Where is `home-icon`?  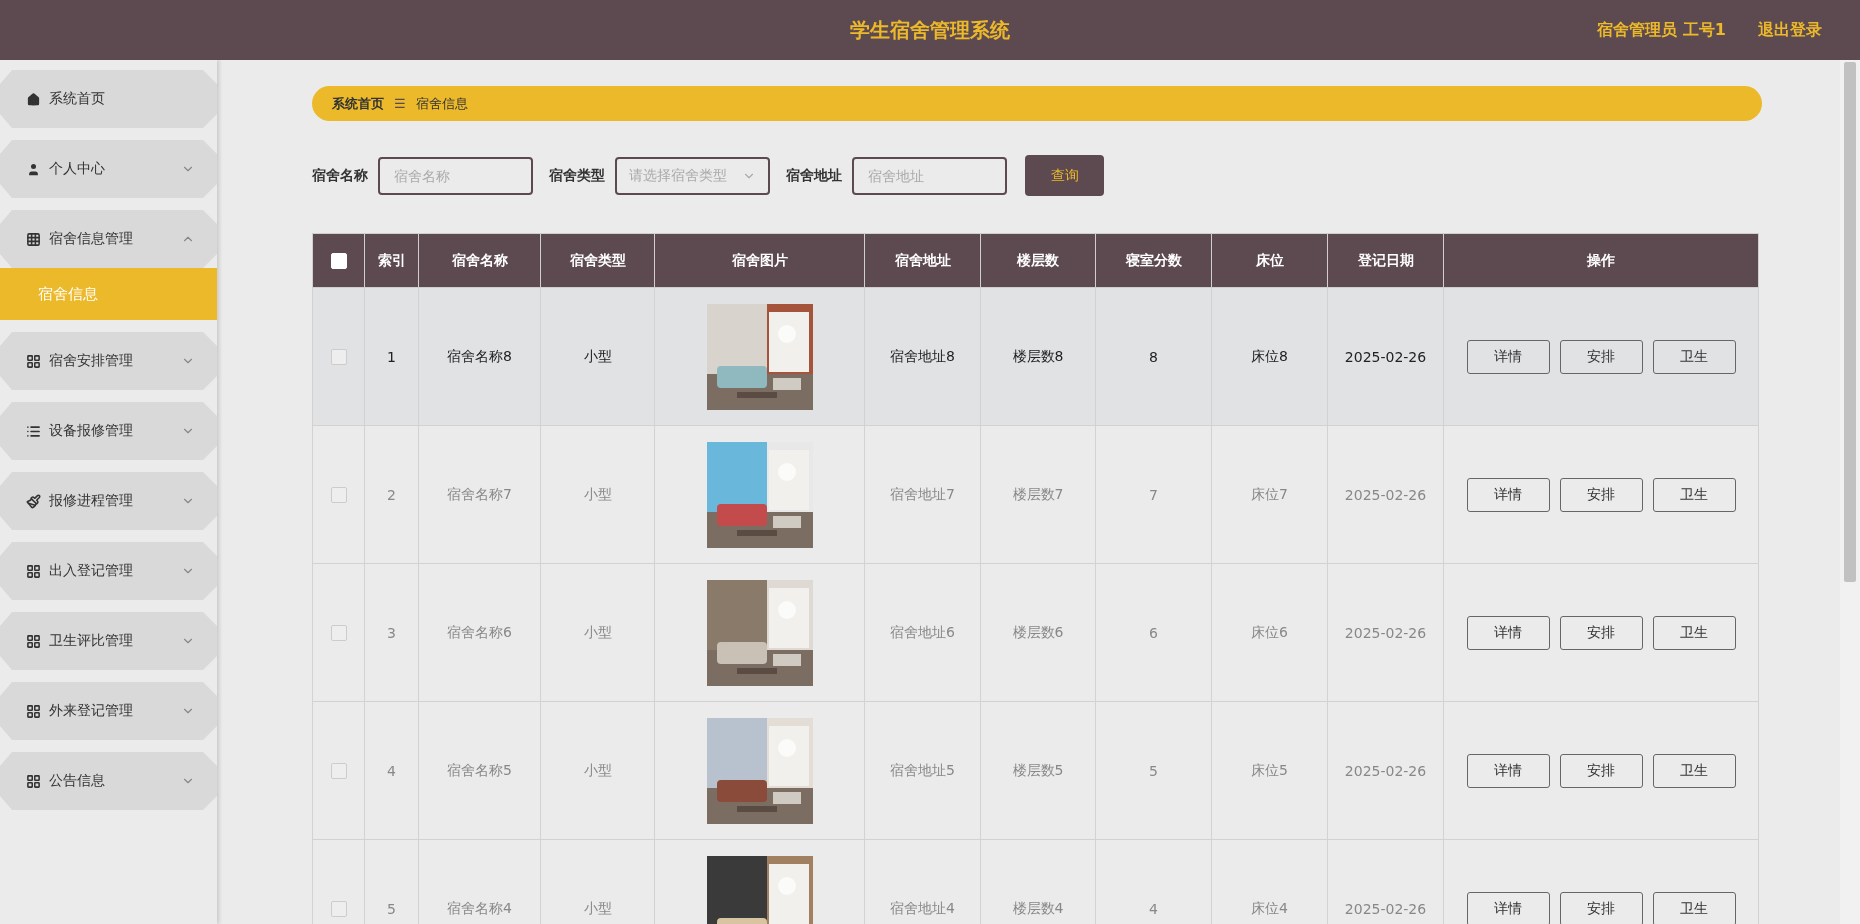
home-icon is located at coordinates (33, 99).